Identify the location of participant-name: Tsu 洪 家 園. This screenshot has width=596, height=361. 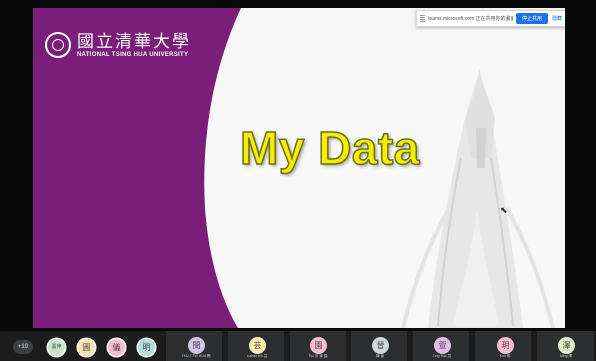
(318, 356).